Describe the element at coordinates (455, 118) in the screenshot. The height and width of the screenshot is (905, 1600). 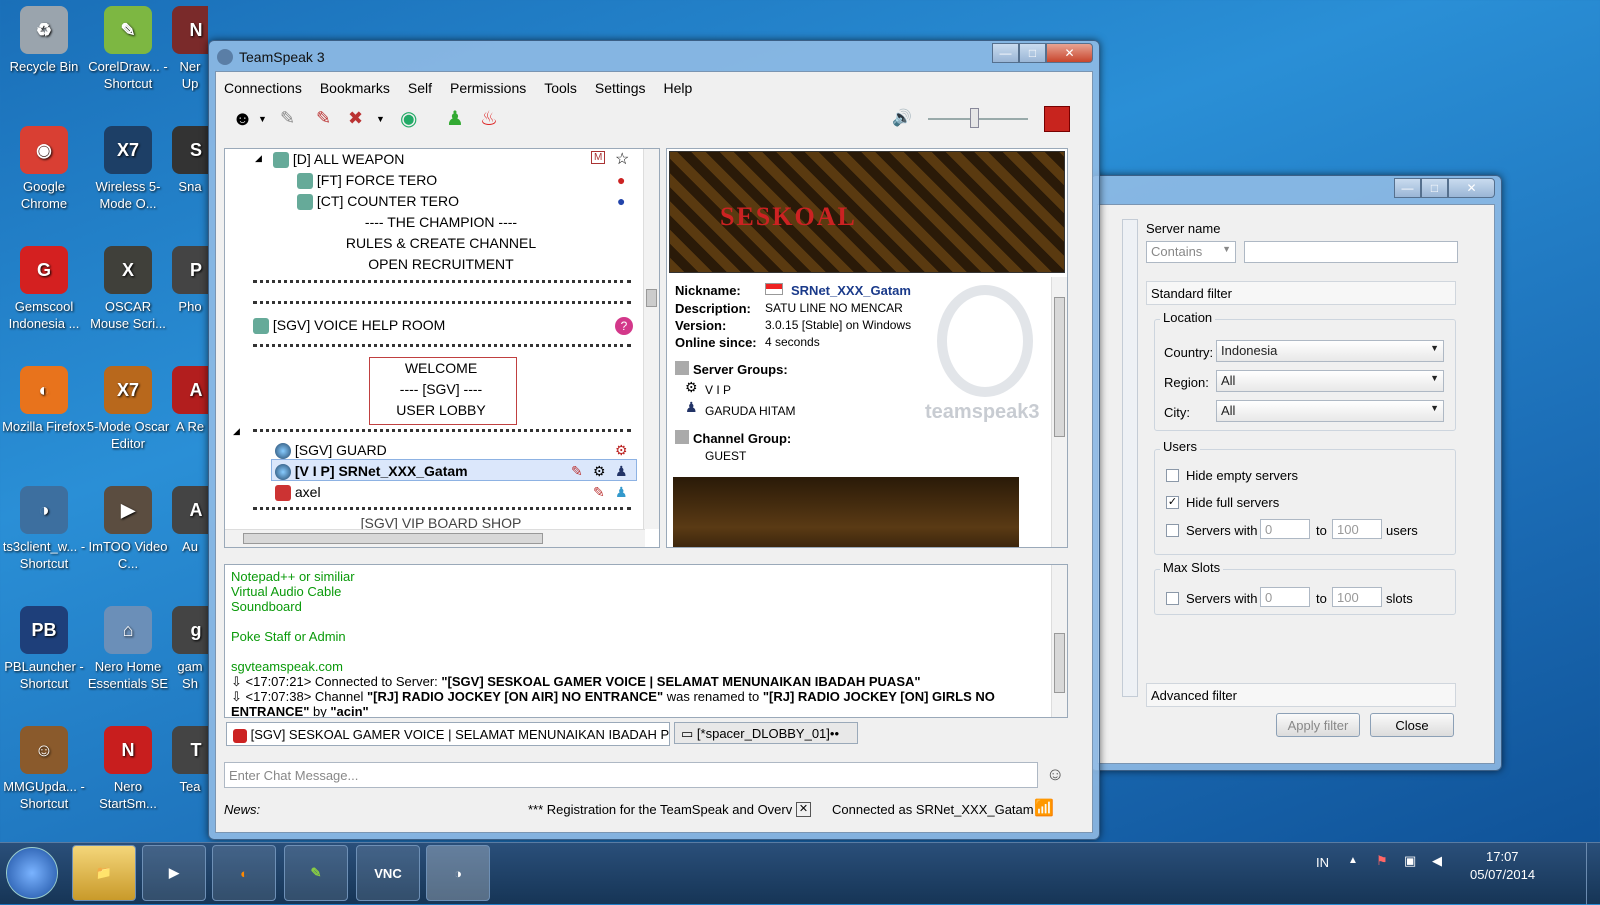
I see `contacts-icon: ♟` at that location.